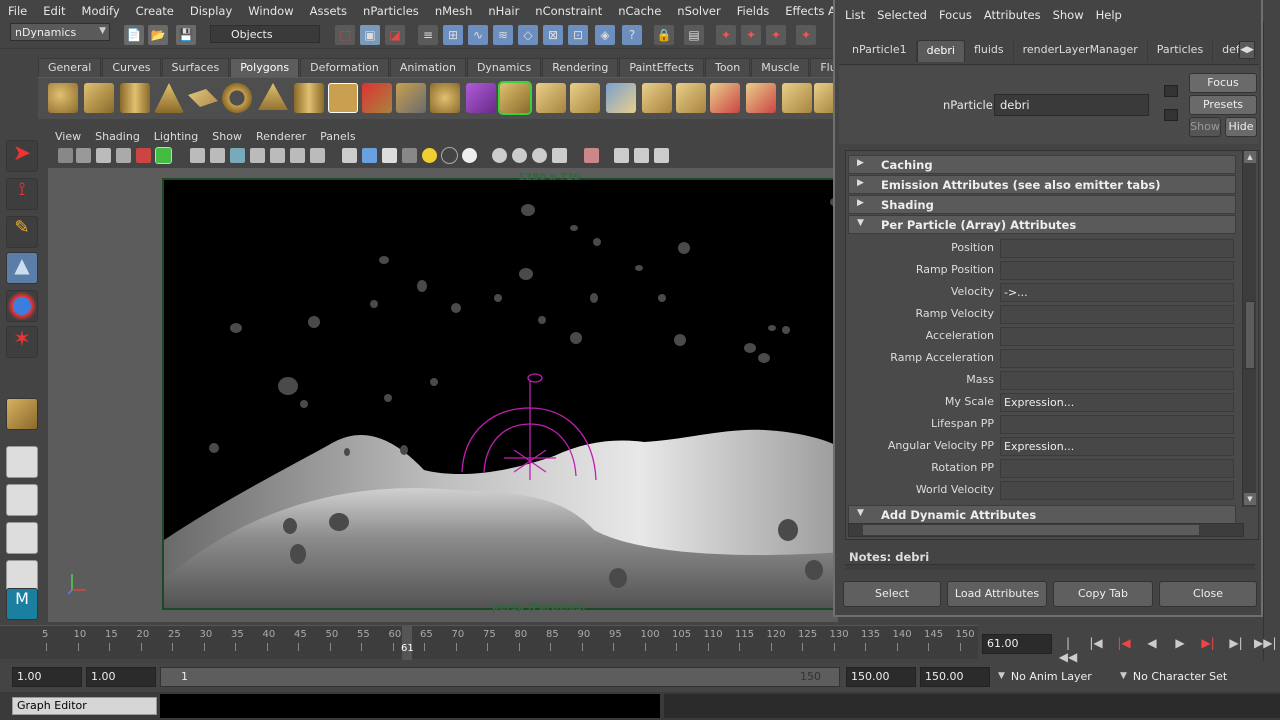  I want to click on delete-edge-icon, so click(761, 98).